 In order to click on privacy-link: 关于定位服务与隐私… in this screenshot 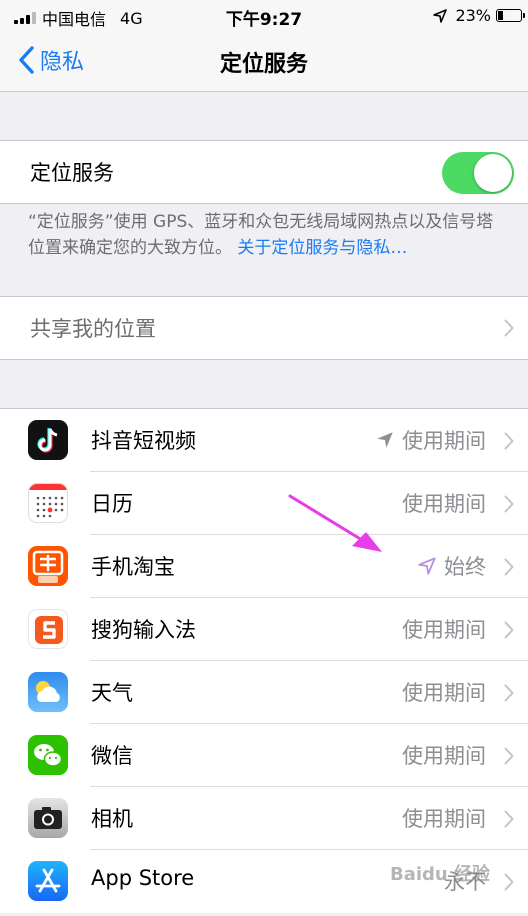, I will do `click(322, 248)`.